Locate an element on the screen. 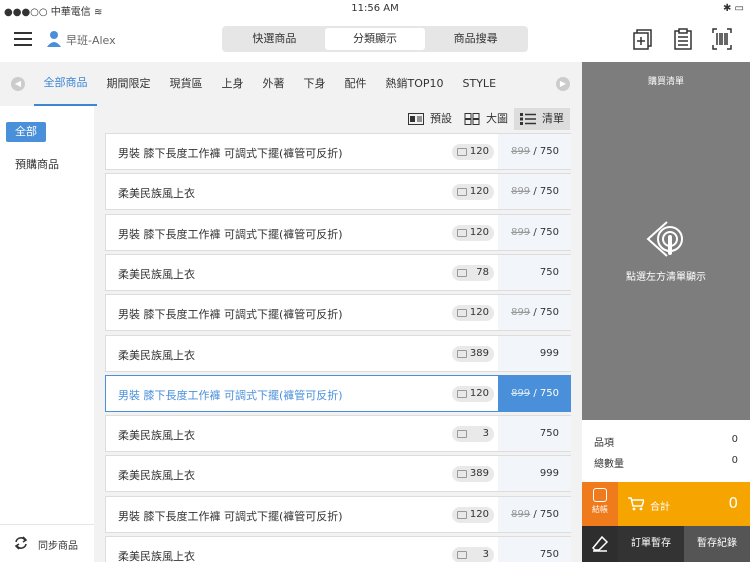 This screenshot has height=562, width=750. cart-icon is located at coordinates (636, 504).